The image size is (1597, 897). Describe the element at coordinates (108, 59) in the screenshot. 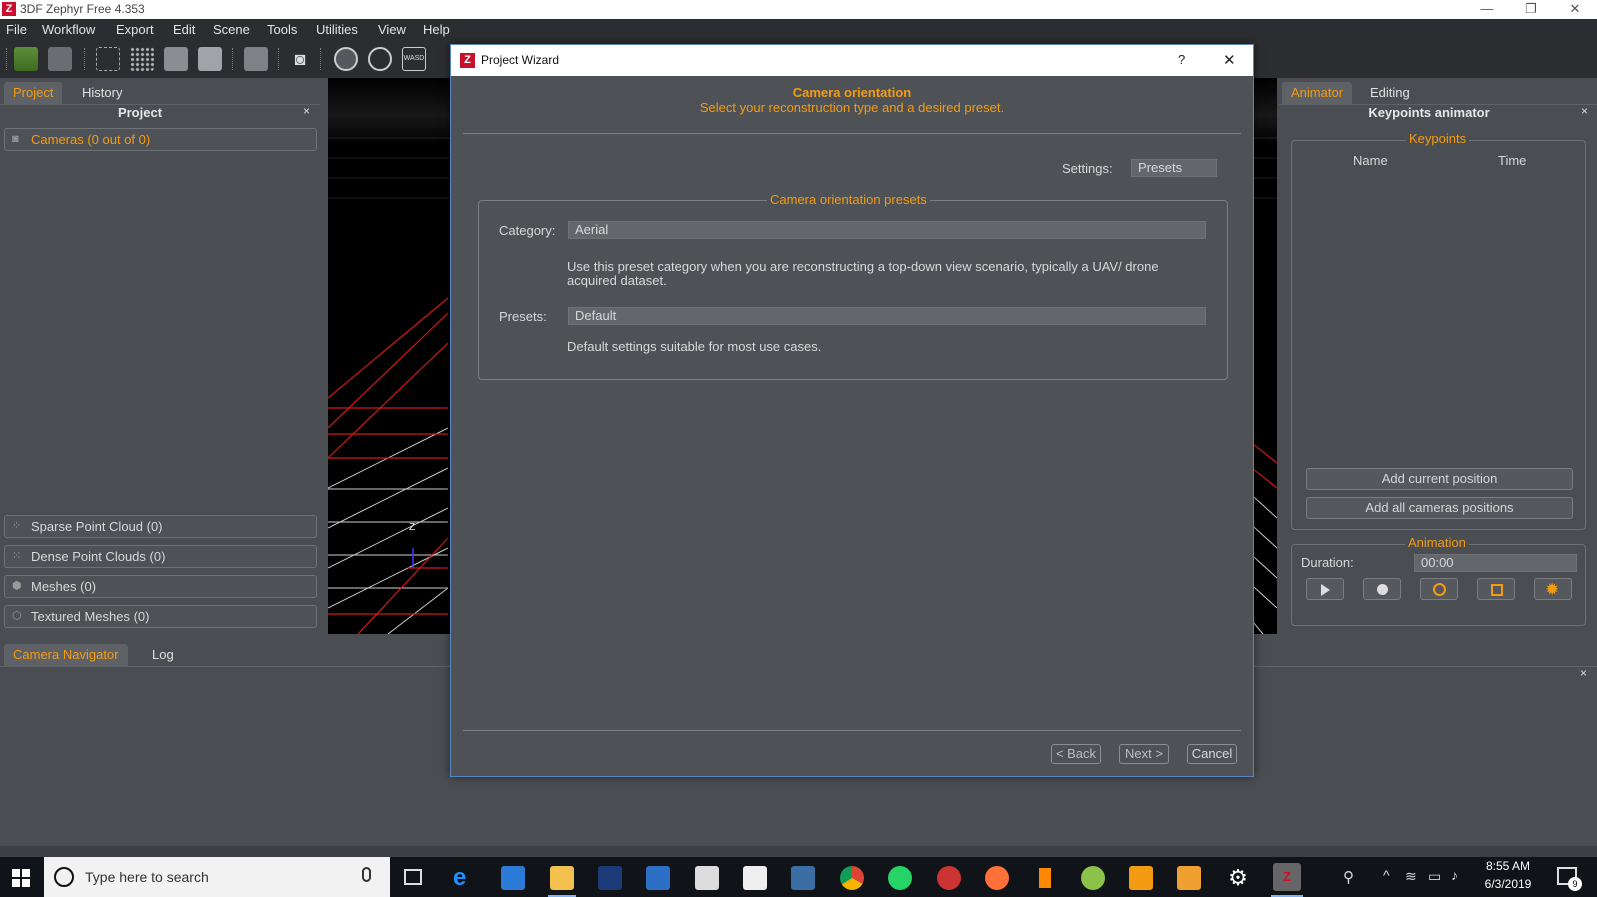

I see `select-rectangle-icon` at that location.